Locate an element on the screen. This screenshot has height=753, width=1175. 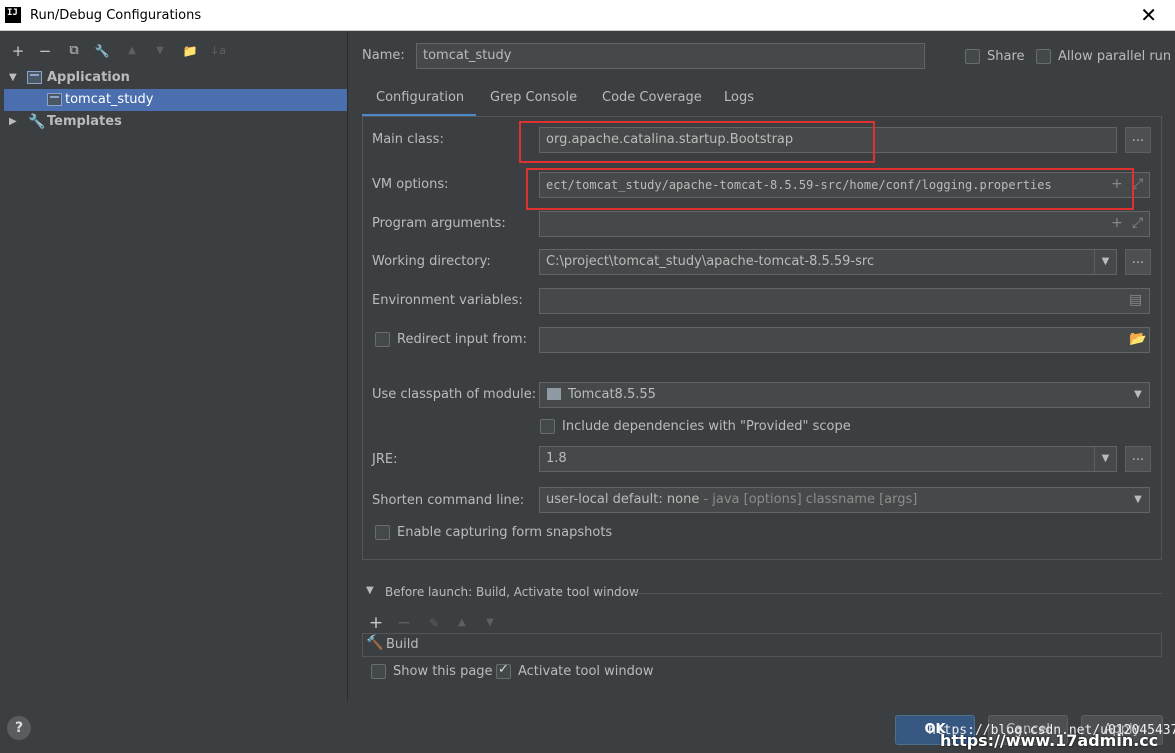
name-input: tomcat_study is located at coordinates (670, 56).